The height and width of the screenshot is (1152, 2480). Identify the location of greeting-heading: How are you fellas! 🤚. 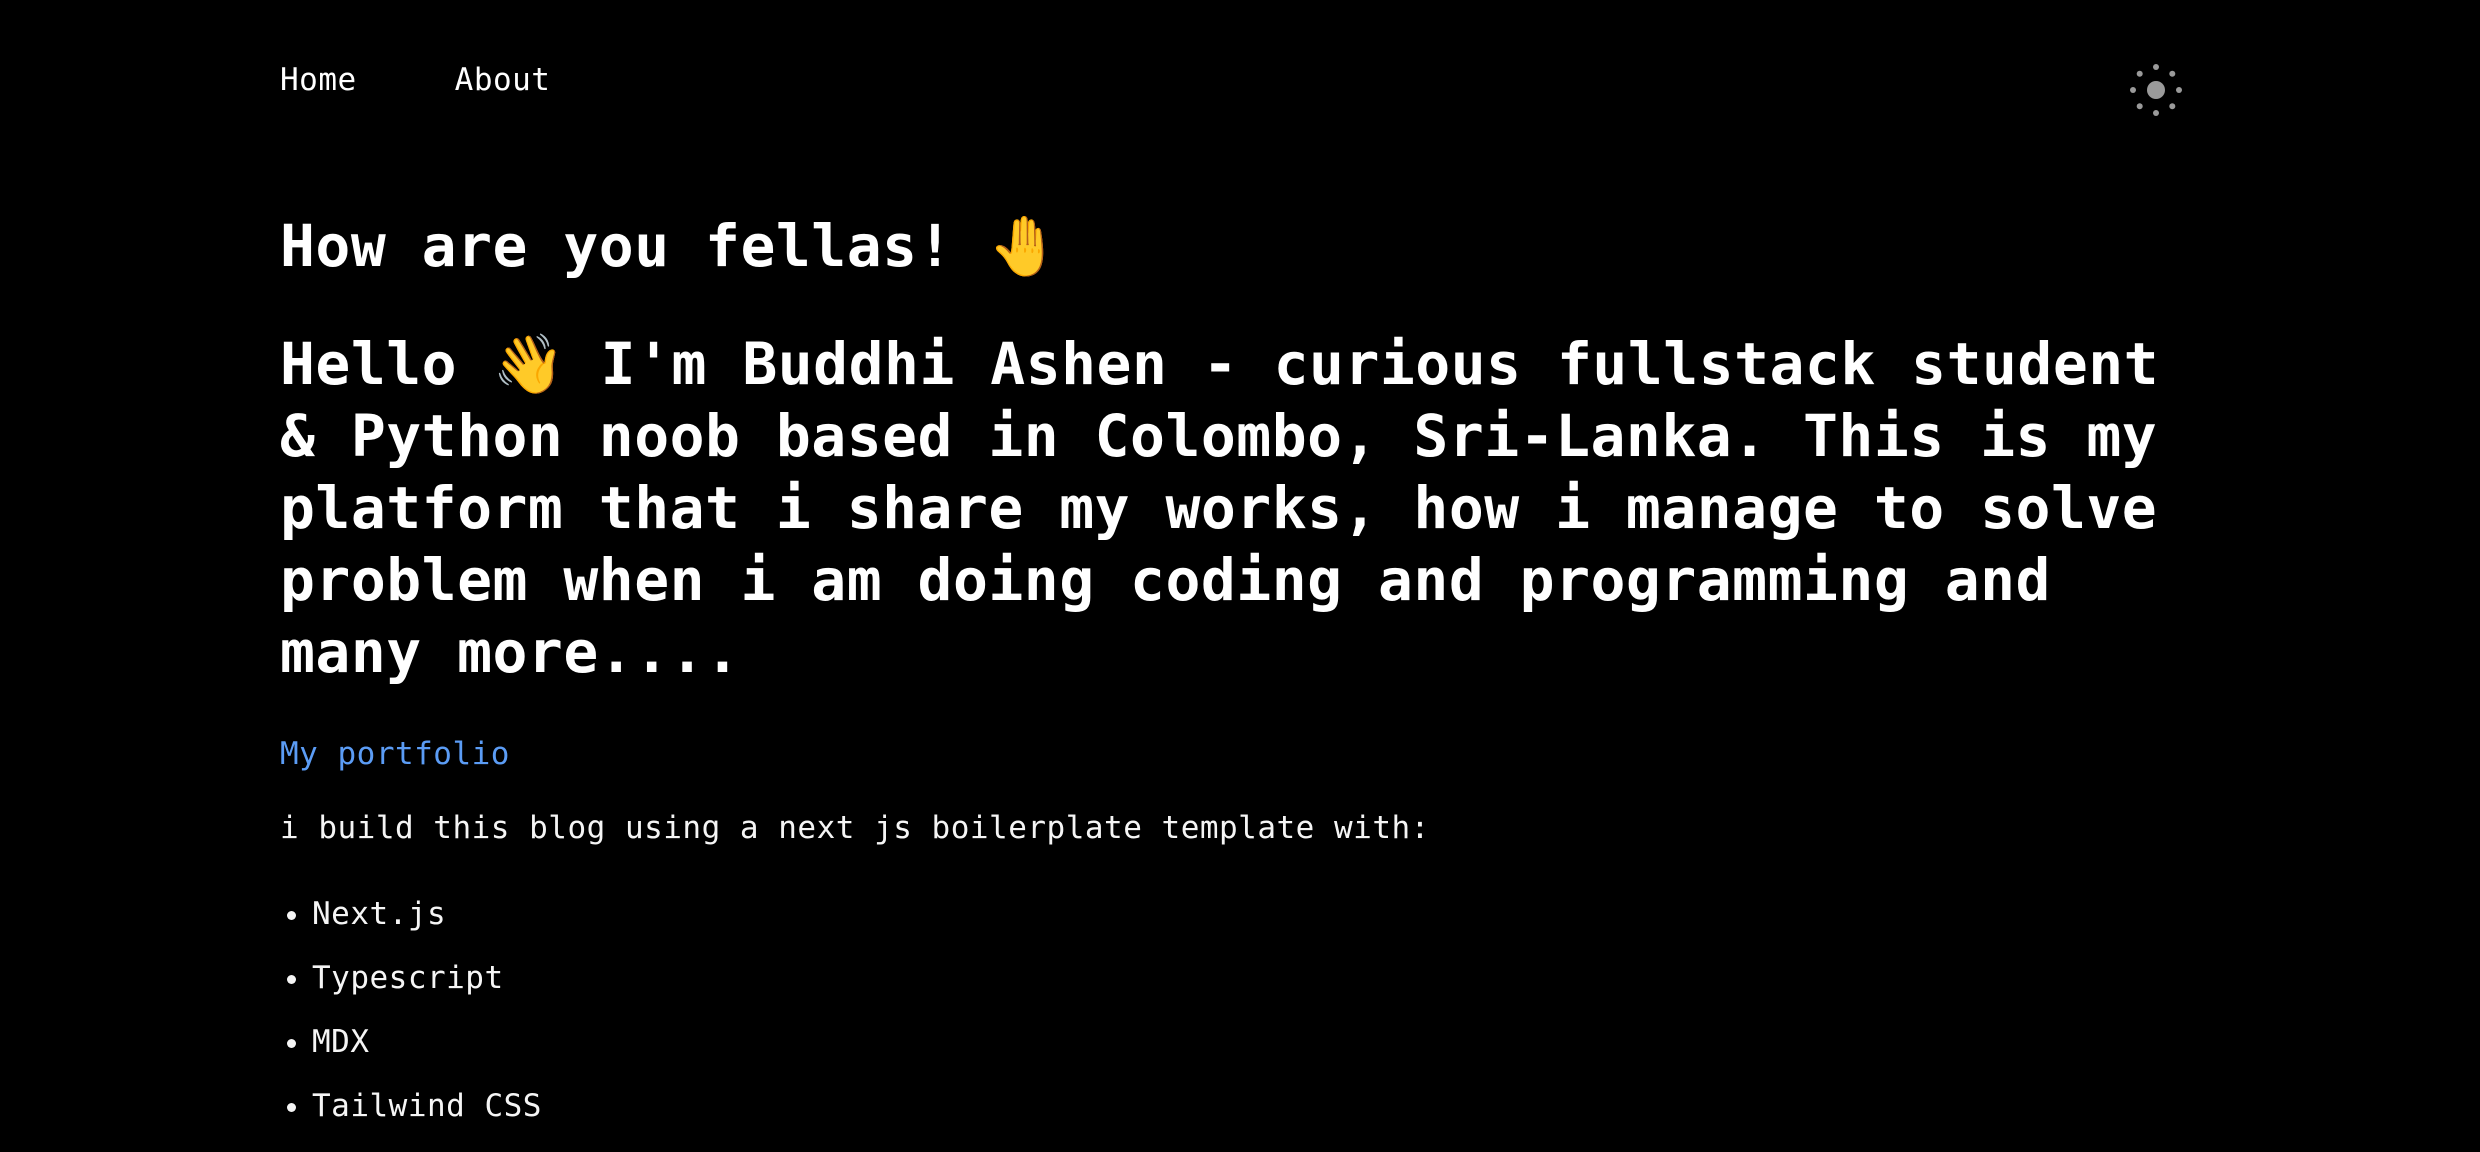
(1240, 246).